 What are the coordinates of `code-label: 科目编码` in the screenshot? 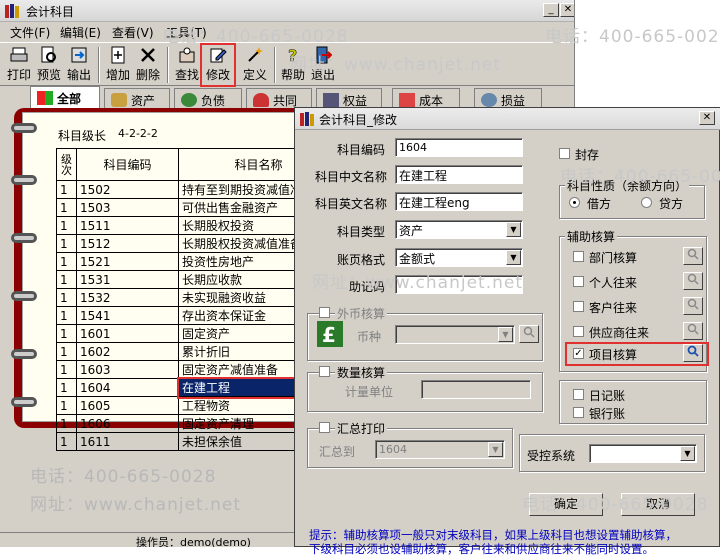 It's located at (361, 150).